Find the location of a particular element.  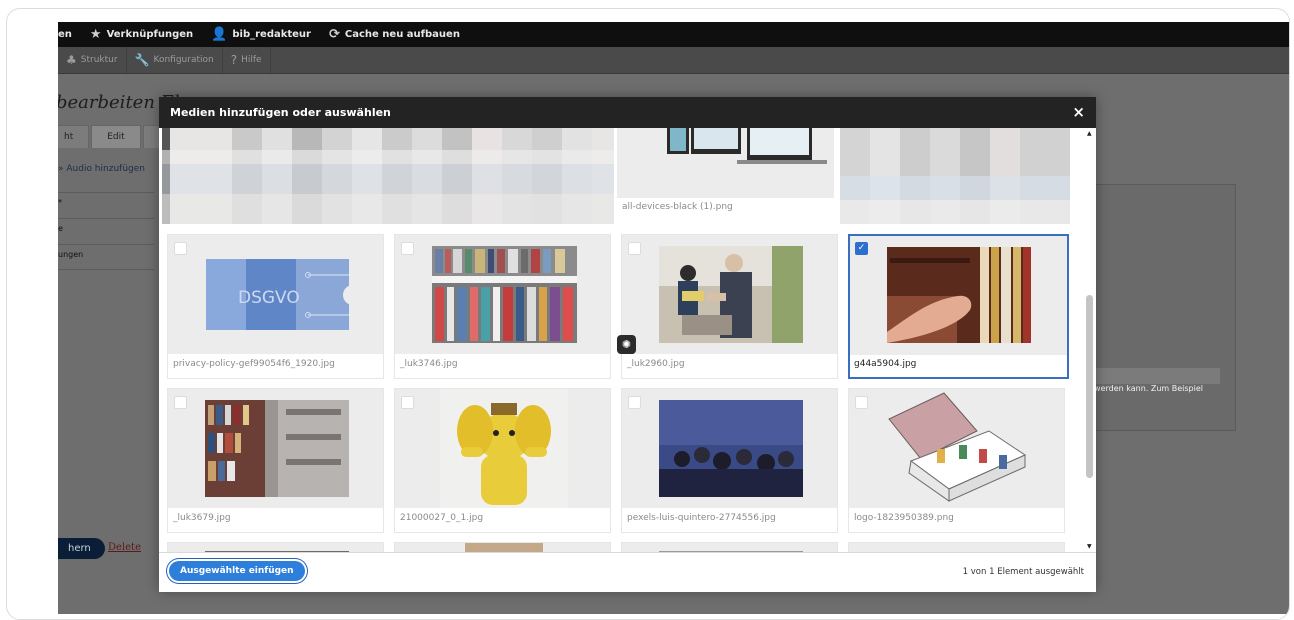

add-audio-link: » Audio hinzufügen is located at coordinates (101, 169).